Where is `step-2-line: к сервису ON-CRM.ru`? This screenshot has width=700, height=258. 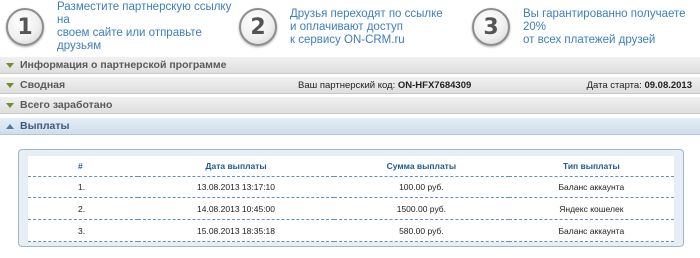 step-2-line: к сервису ON-CRM.ru is located at coordinates (347, 39).